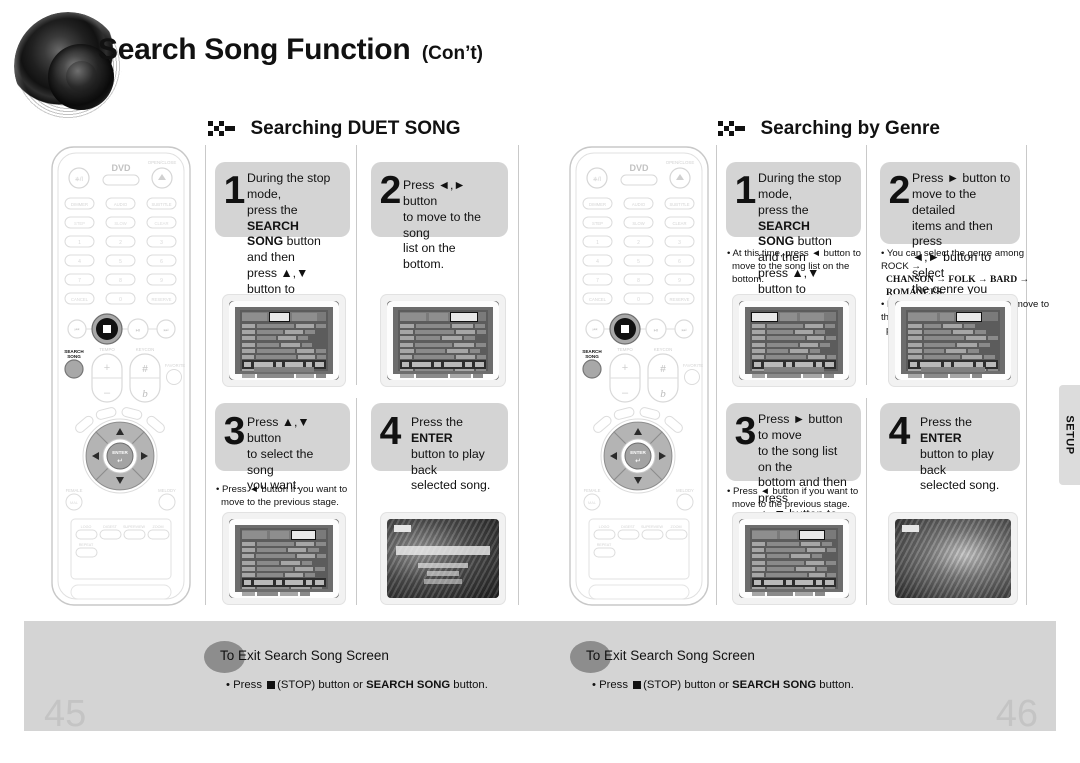  What do you see at coordinates (850, 128) in the screenshot?
I see `section-heading-genre-label: Searching by Genre` at bounding box center [850, 128].